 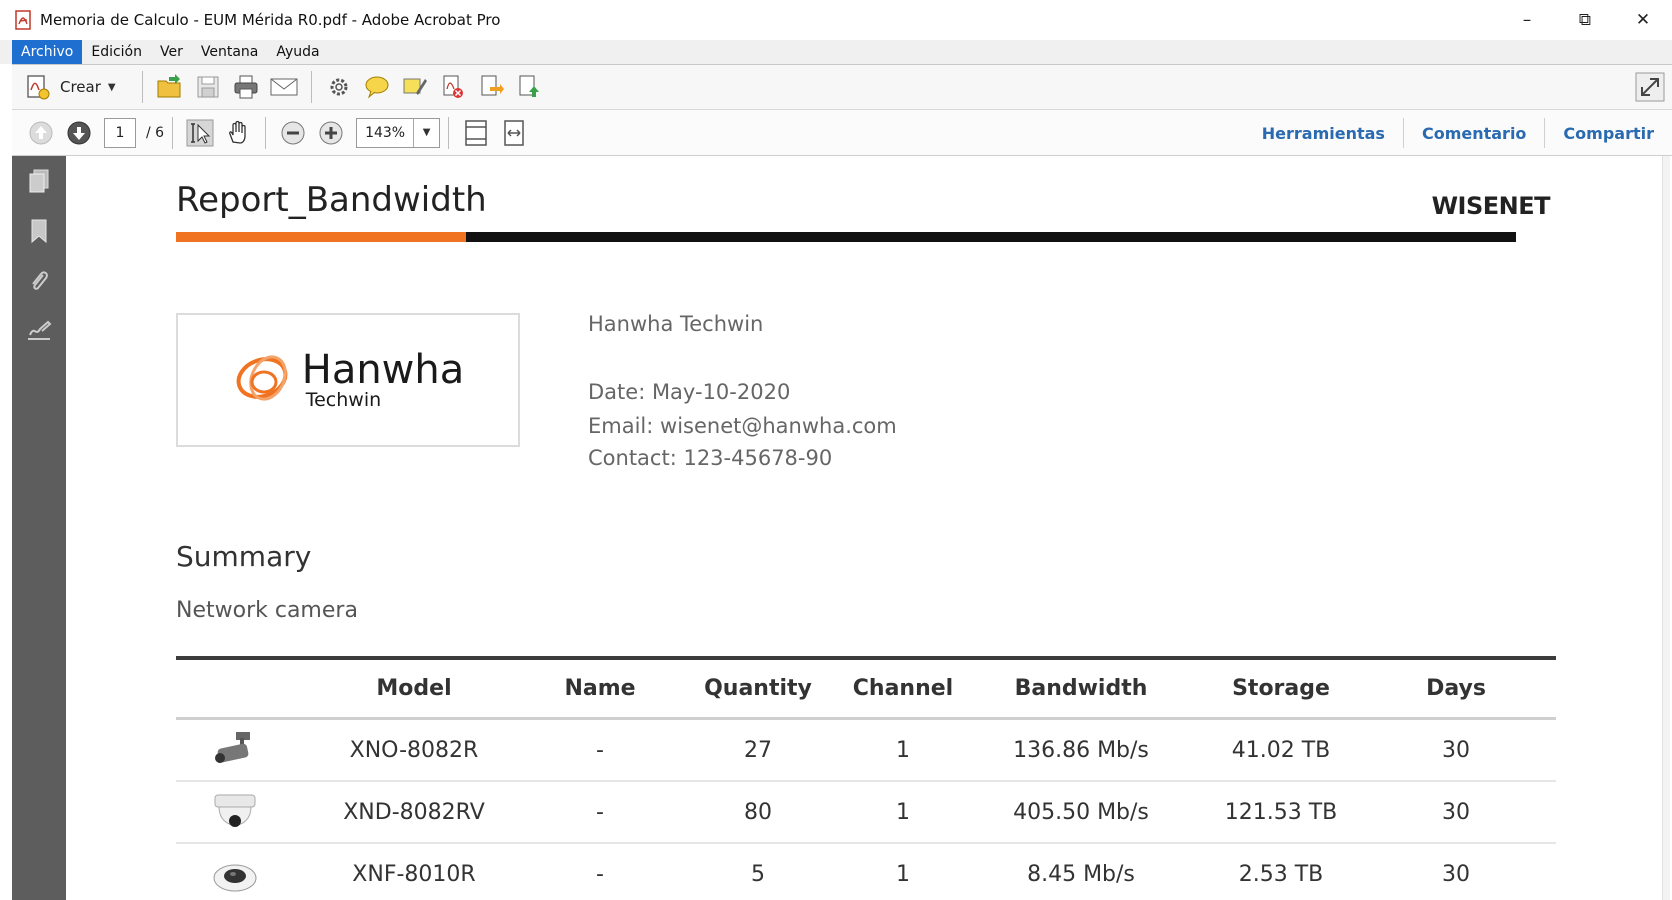 What do you see at coordinates (79, 133) in the screenshot?
I see `next-page-button` at bounding box center [79, 133].